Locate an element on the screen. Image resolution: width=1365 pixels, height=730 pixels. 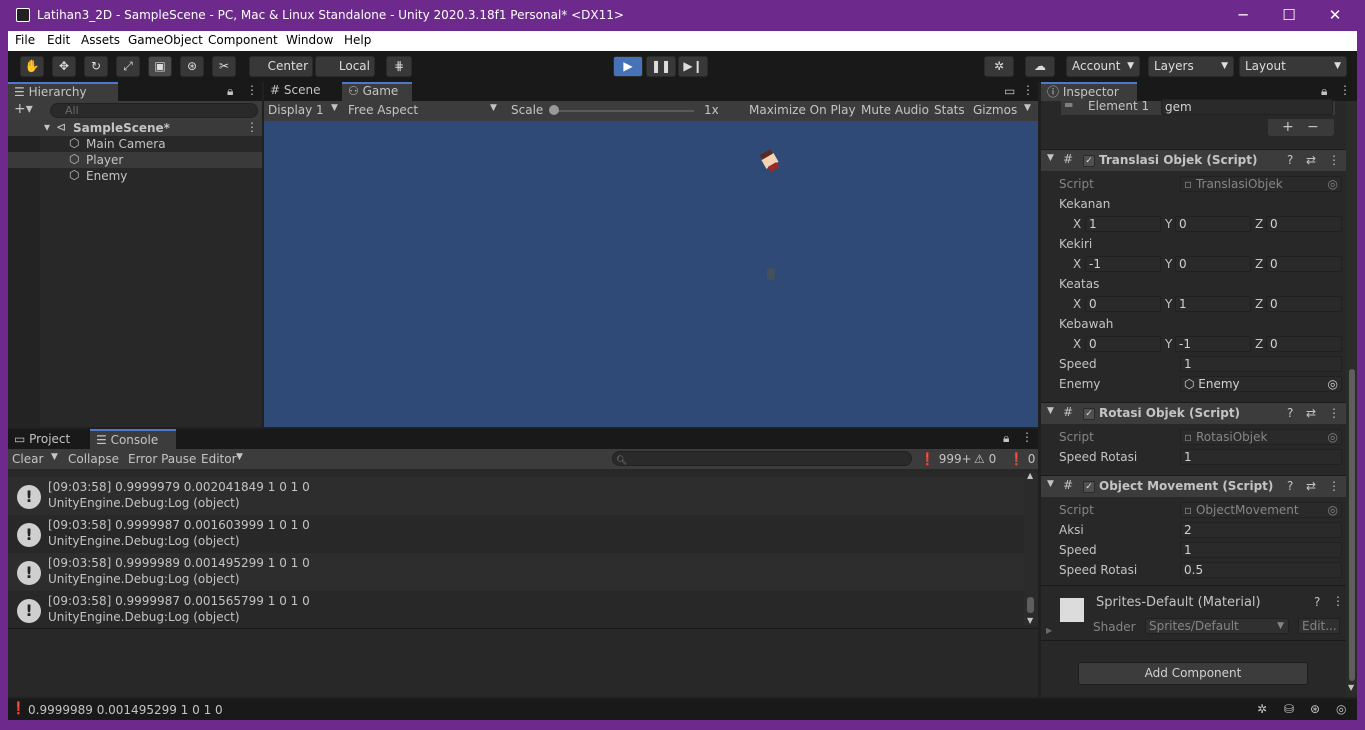
menu-edit: Edit is located at coordinates (58, 40).